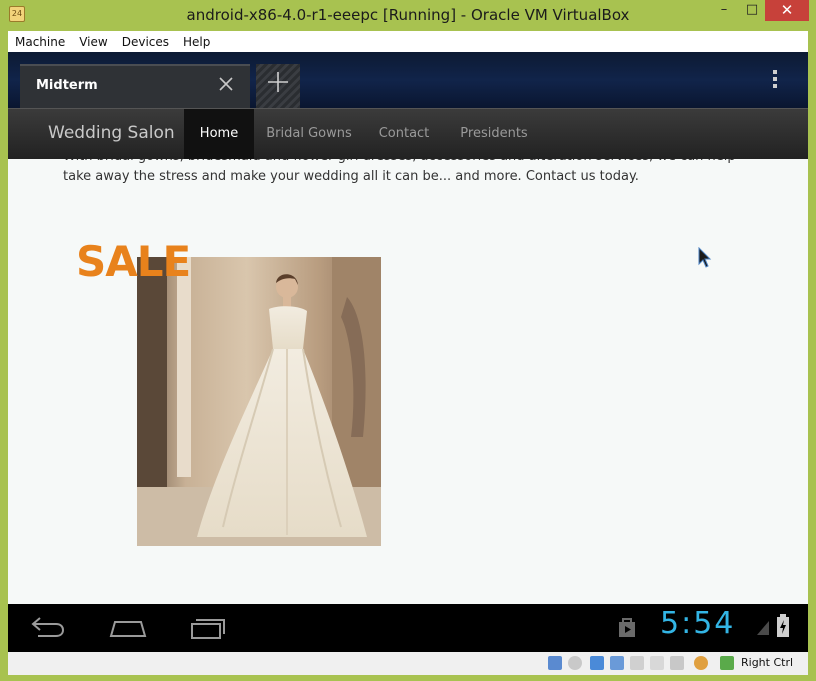  Describe the element at coordinates (555, 663) in the screenshot. I see `hard-disk-icon` at that location.